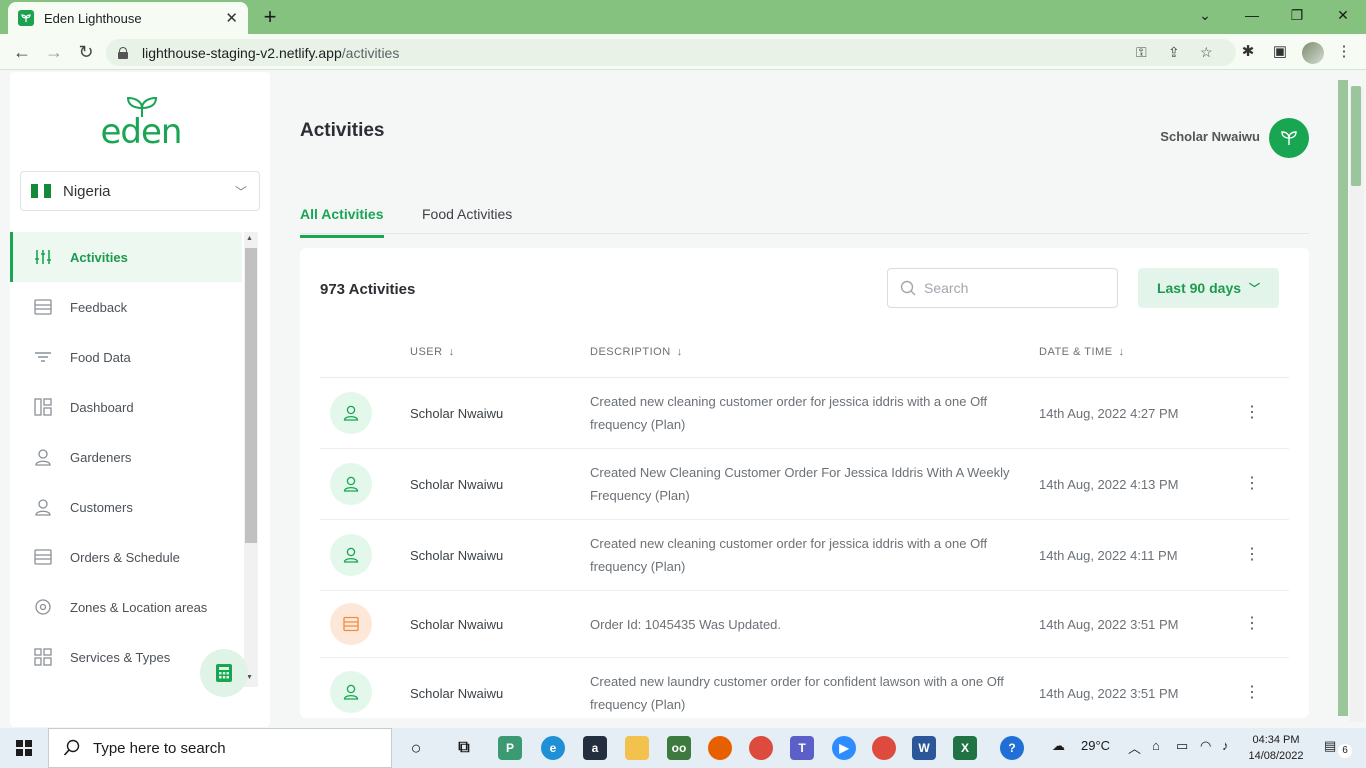 This screenshot has height=768, width=1366. I want to click on tray-expand-icon: ︿, so click(1134, 747).